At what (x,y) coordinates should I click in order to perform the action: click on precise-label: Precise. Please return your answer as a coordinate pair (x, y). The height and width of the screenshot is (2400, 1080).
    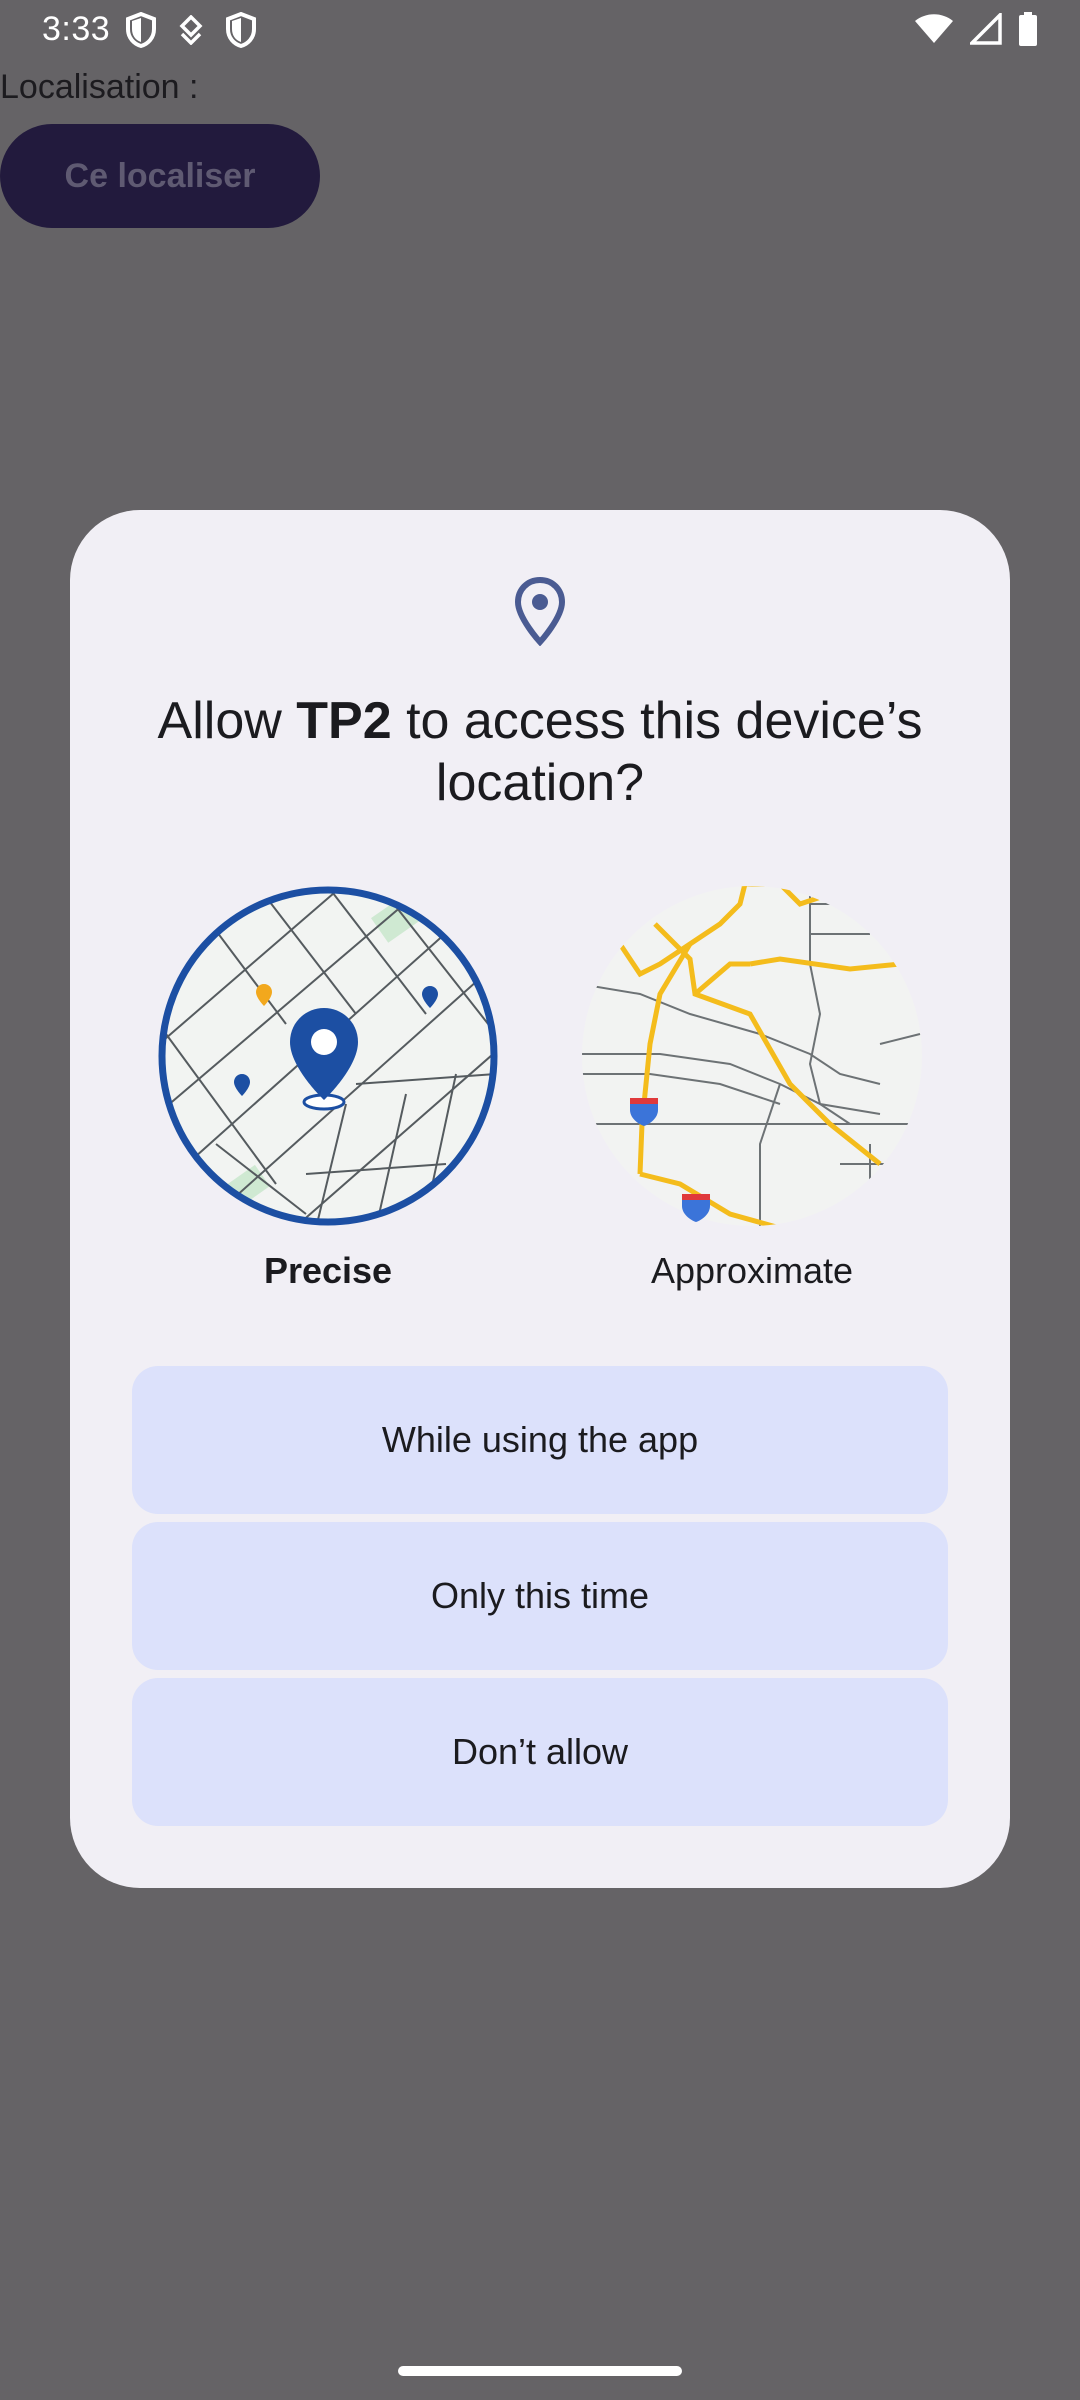
    Looking at the image, I should click on (328, 1270).